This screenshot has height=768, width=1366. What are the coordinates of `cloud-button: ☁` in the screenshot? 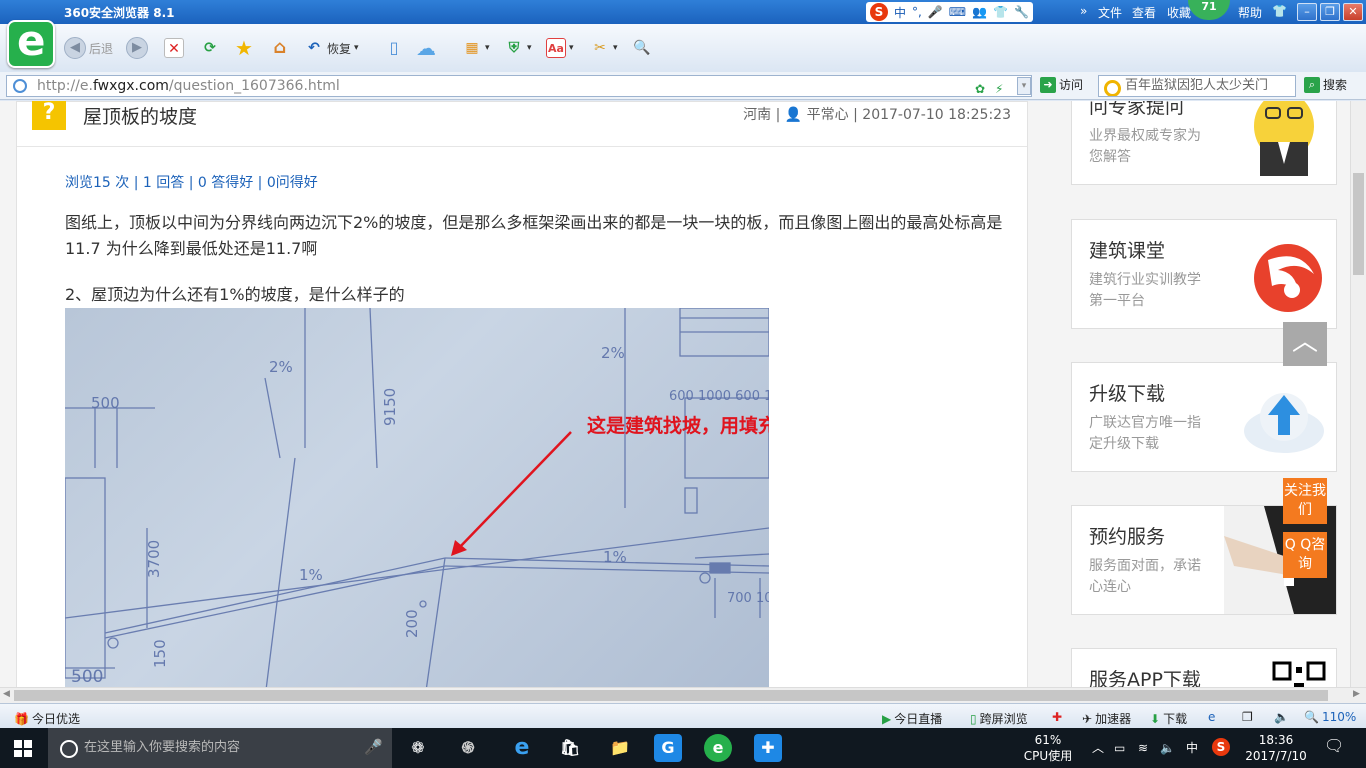 It's located at (426, 48).